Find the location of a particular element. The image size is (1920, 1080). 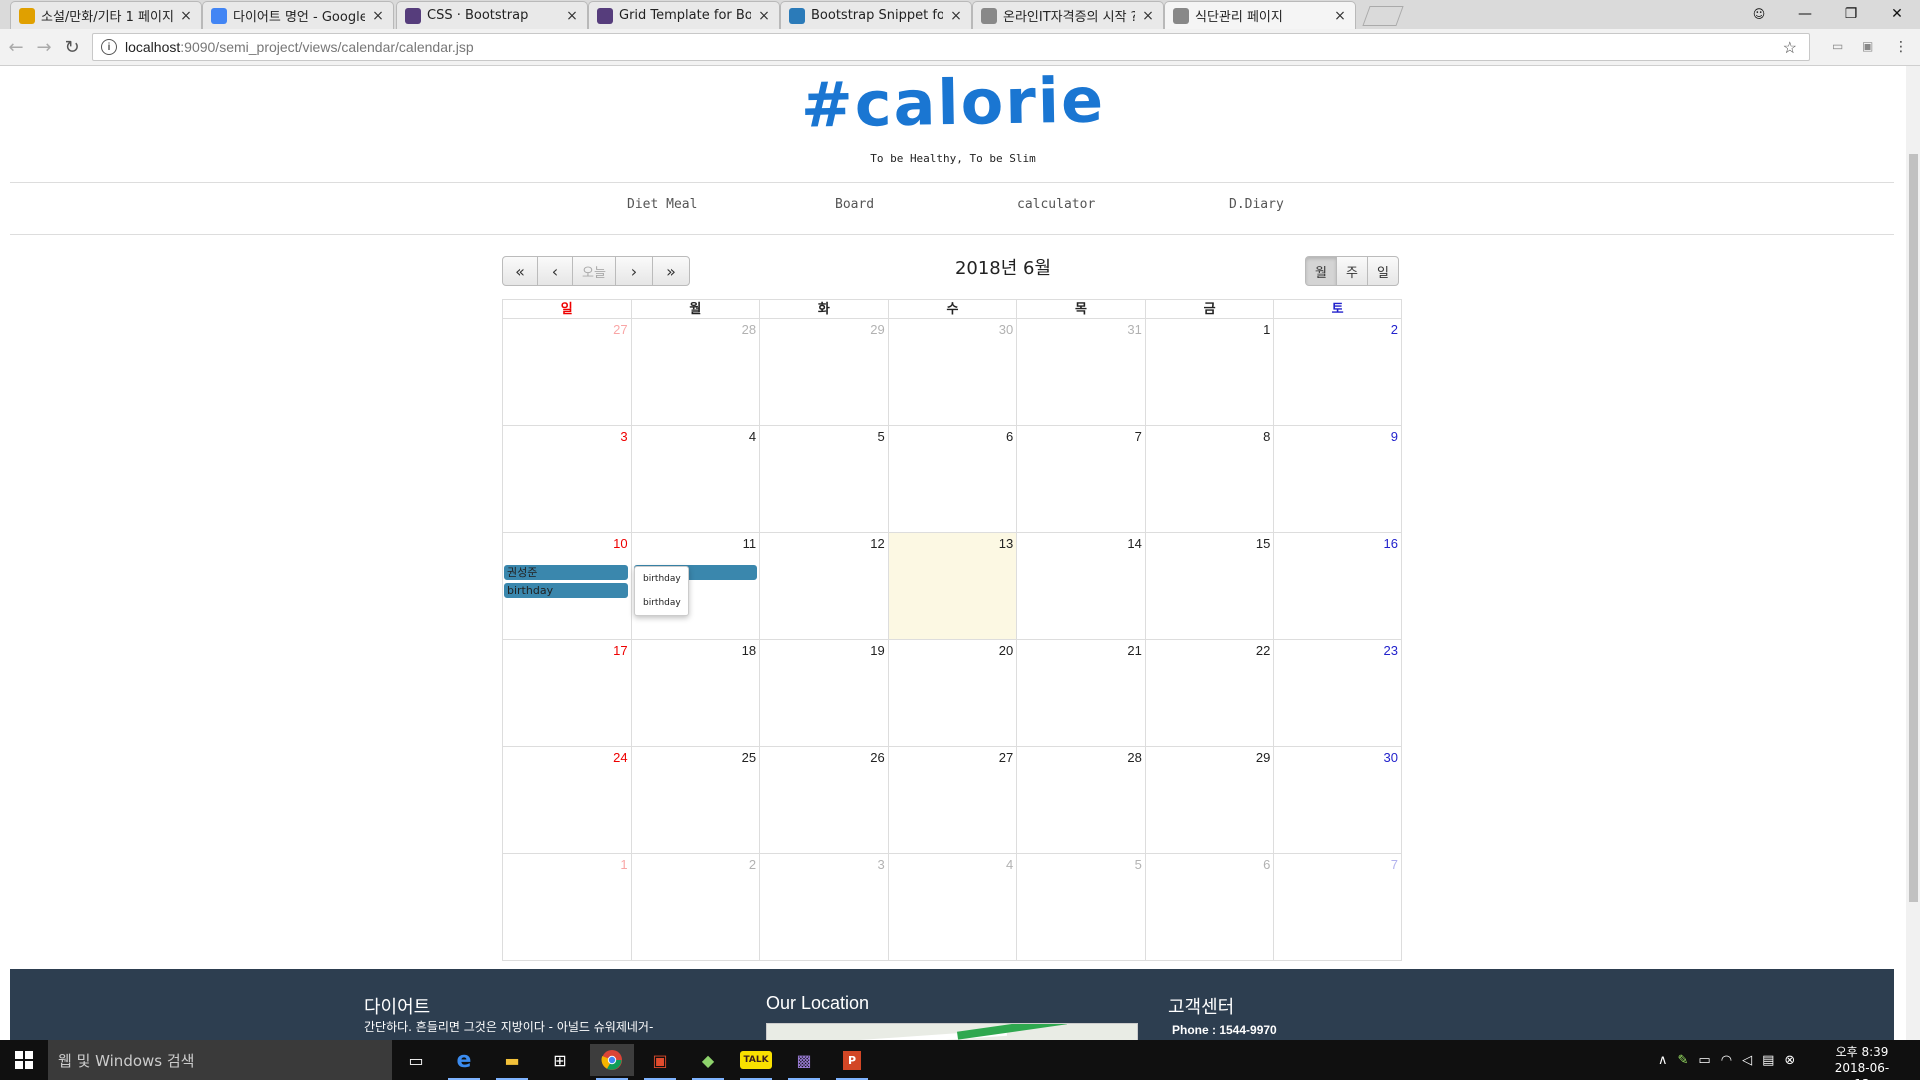

calendar-day: 15 is located at coordinates (1209, 586).